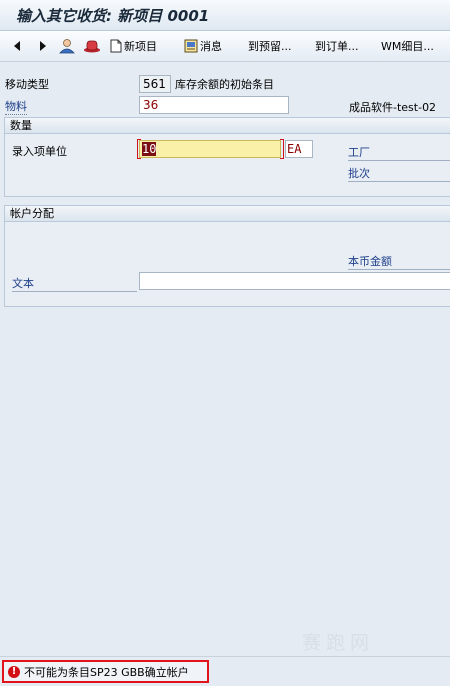  What do you see at coordinates (227, 214) in the screenshot?
I see `account-assignment-group-title: 帐户分配` at bounding box center [227, 214].